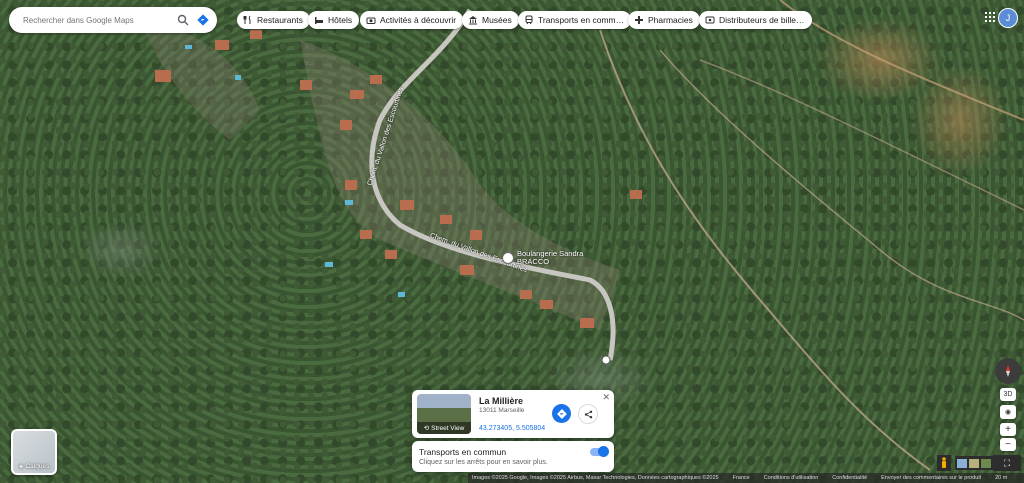  Describe the element at coordinates (1008, 371) in the screenshot. I see `compass-icon` at that location.